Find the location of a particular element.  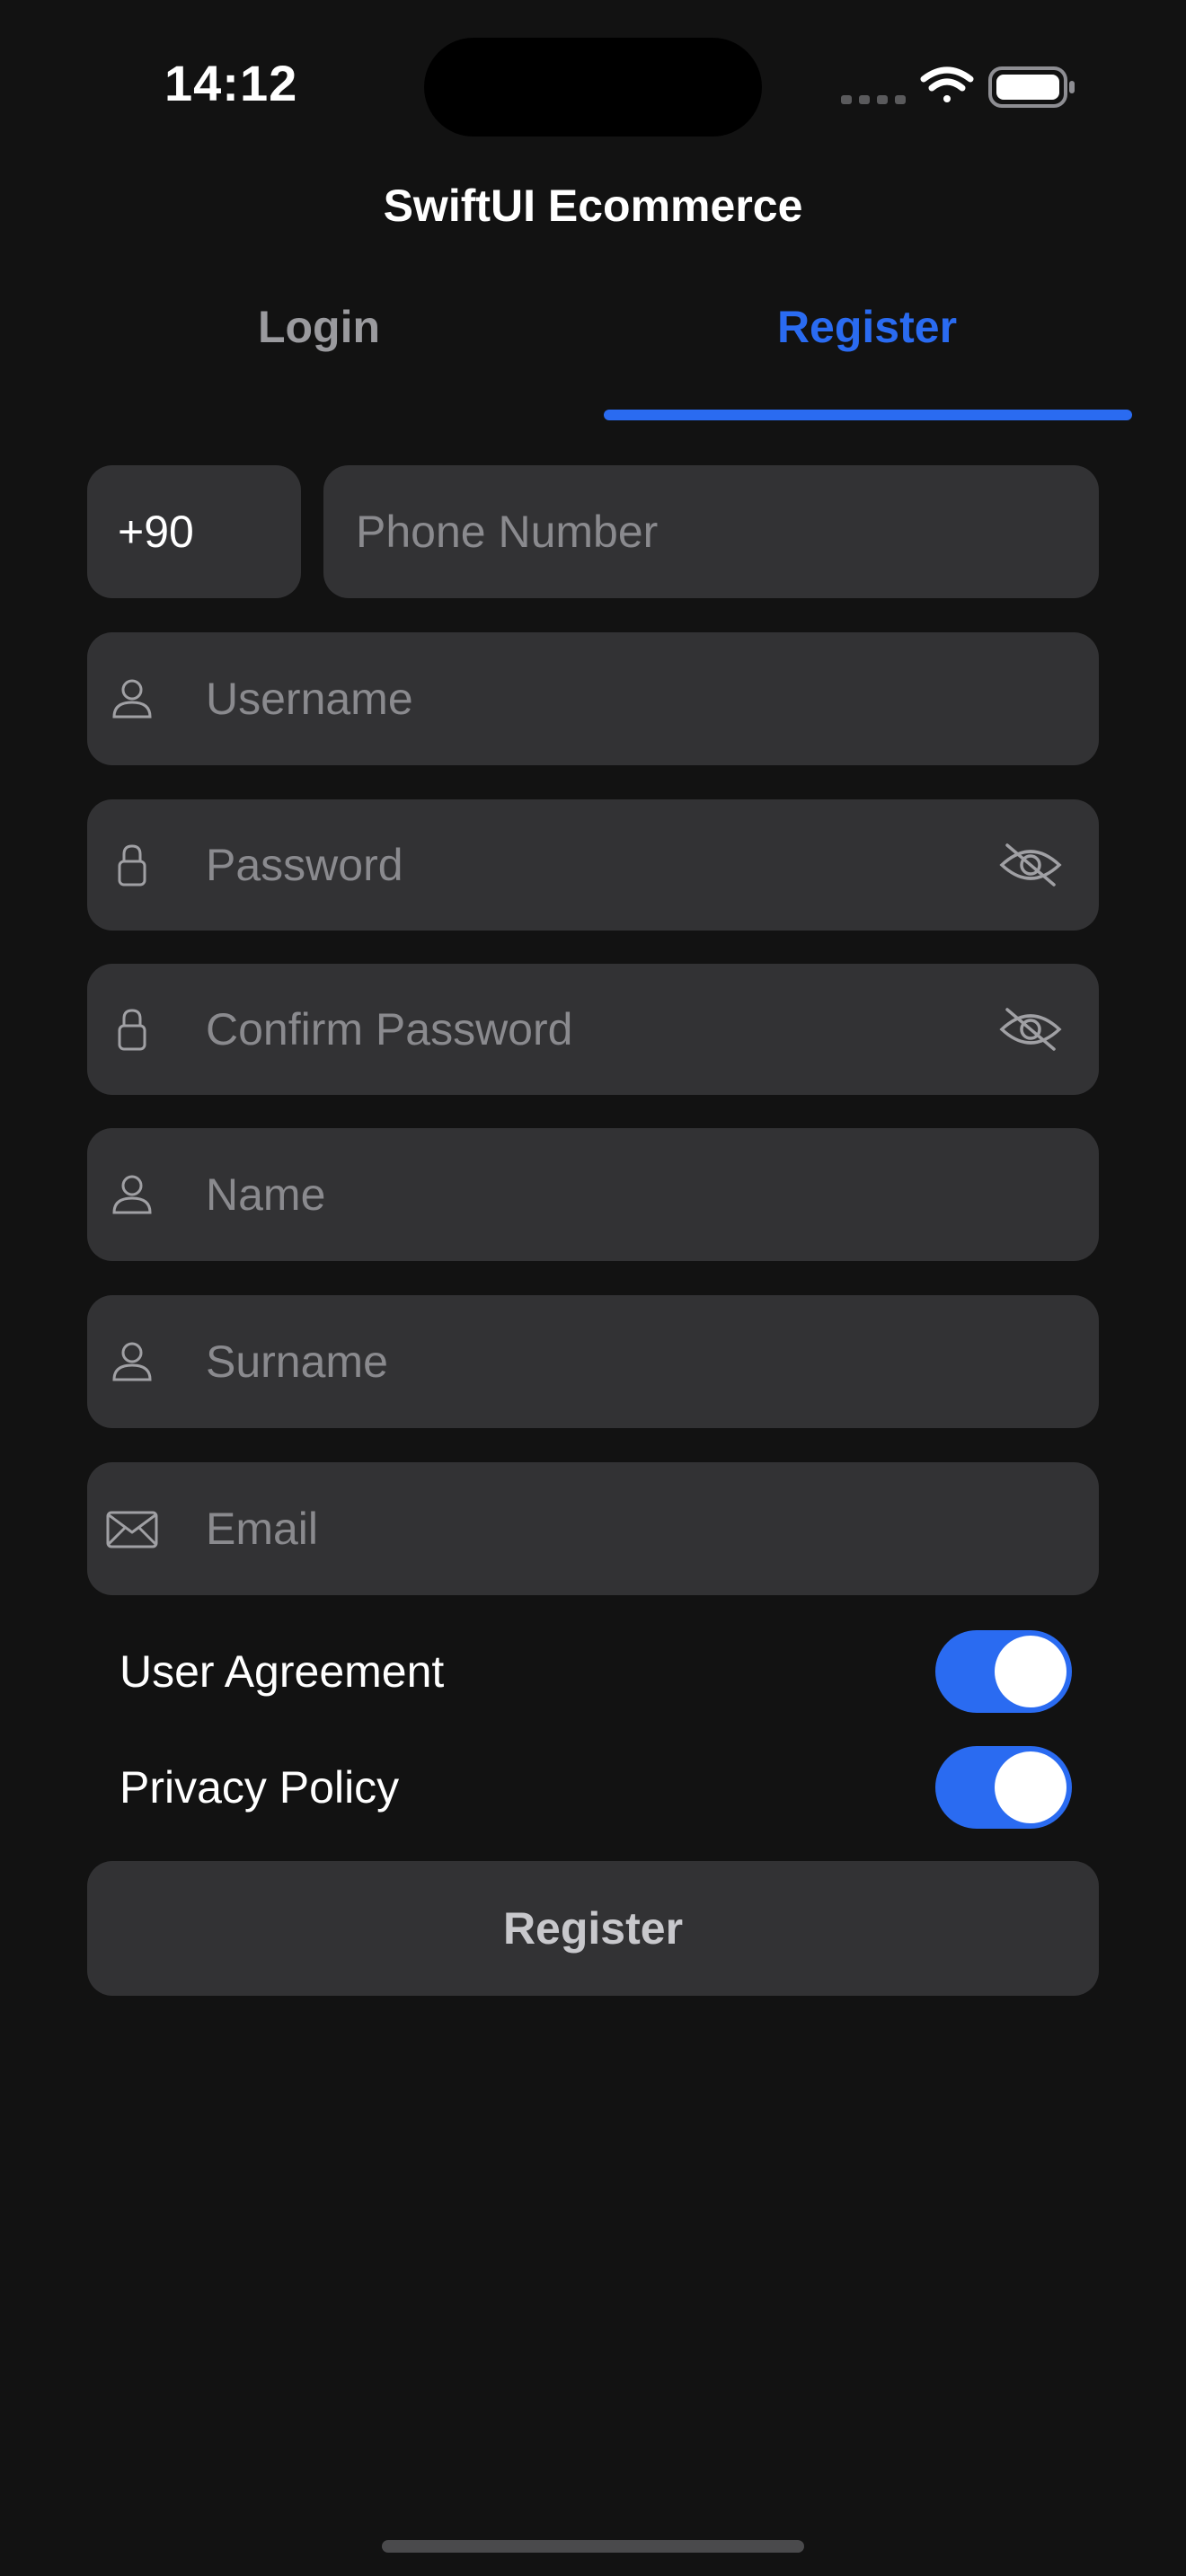

register-button: Register is located at coordinates (593, 1928).